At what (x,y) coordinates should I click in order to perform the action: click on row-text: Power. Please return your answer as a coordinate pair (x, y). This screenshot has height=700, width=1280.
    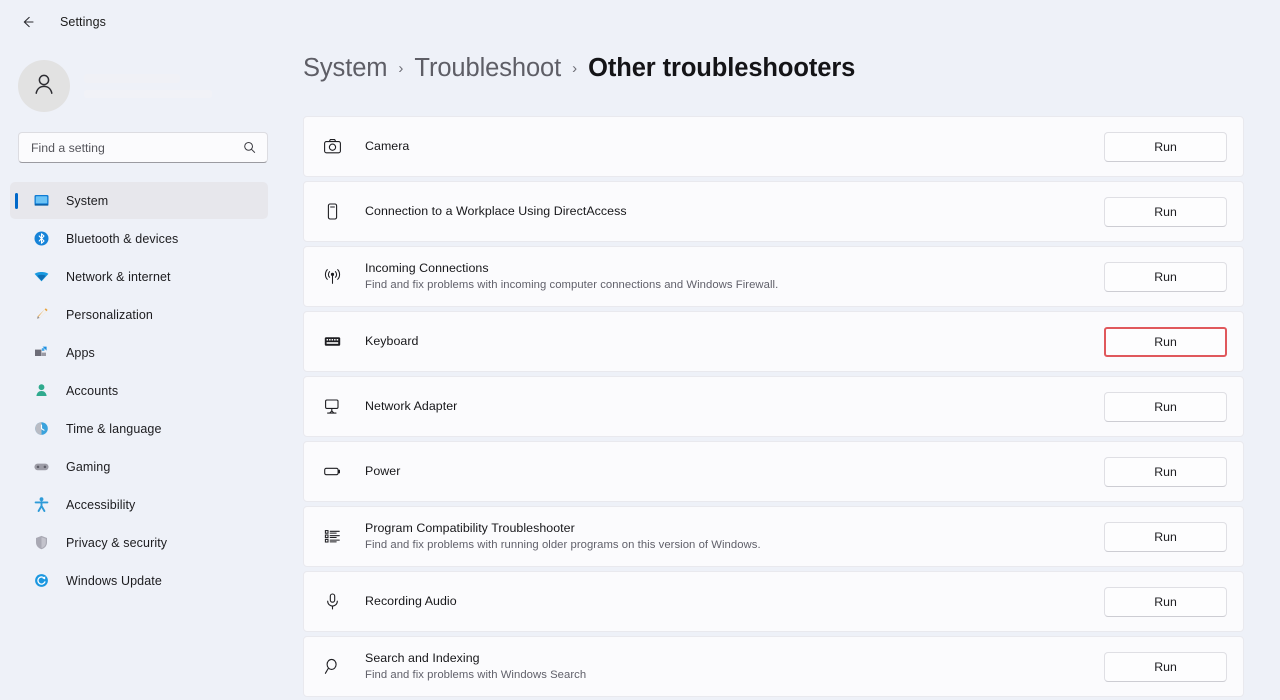
    Looking at the image, I should click on (734, 471).